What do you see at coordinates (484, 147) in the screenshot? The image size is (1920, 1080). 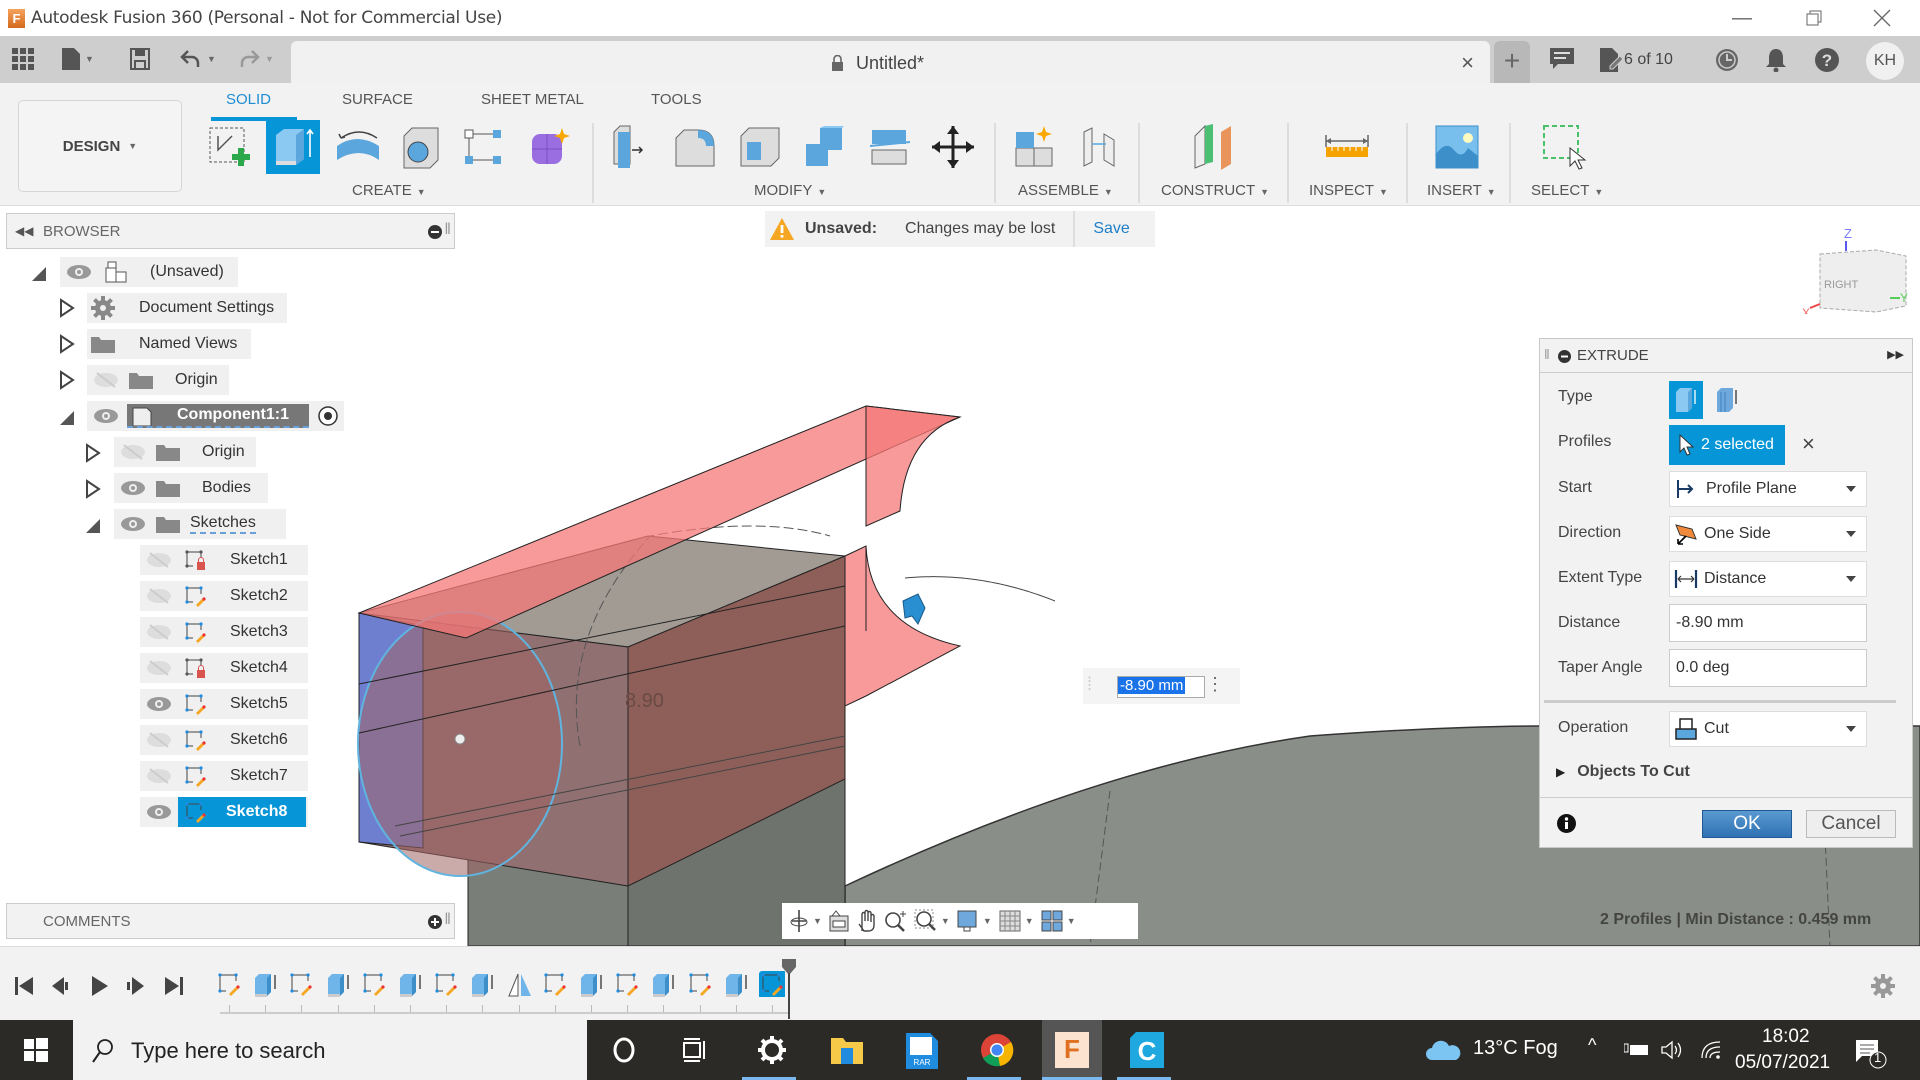 I see `pattern-button` at bounding box center [484, 147].